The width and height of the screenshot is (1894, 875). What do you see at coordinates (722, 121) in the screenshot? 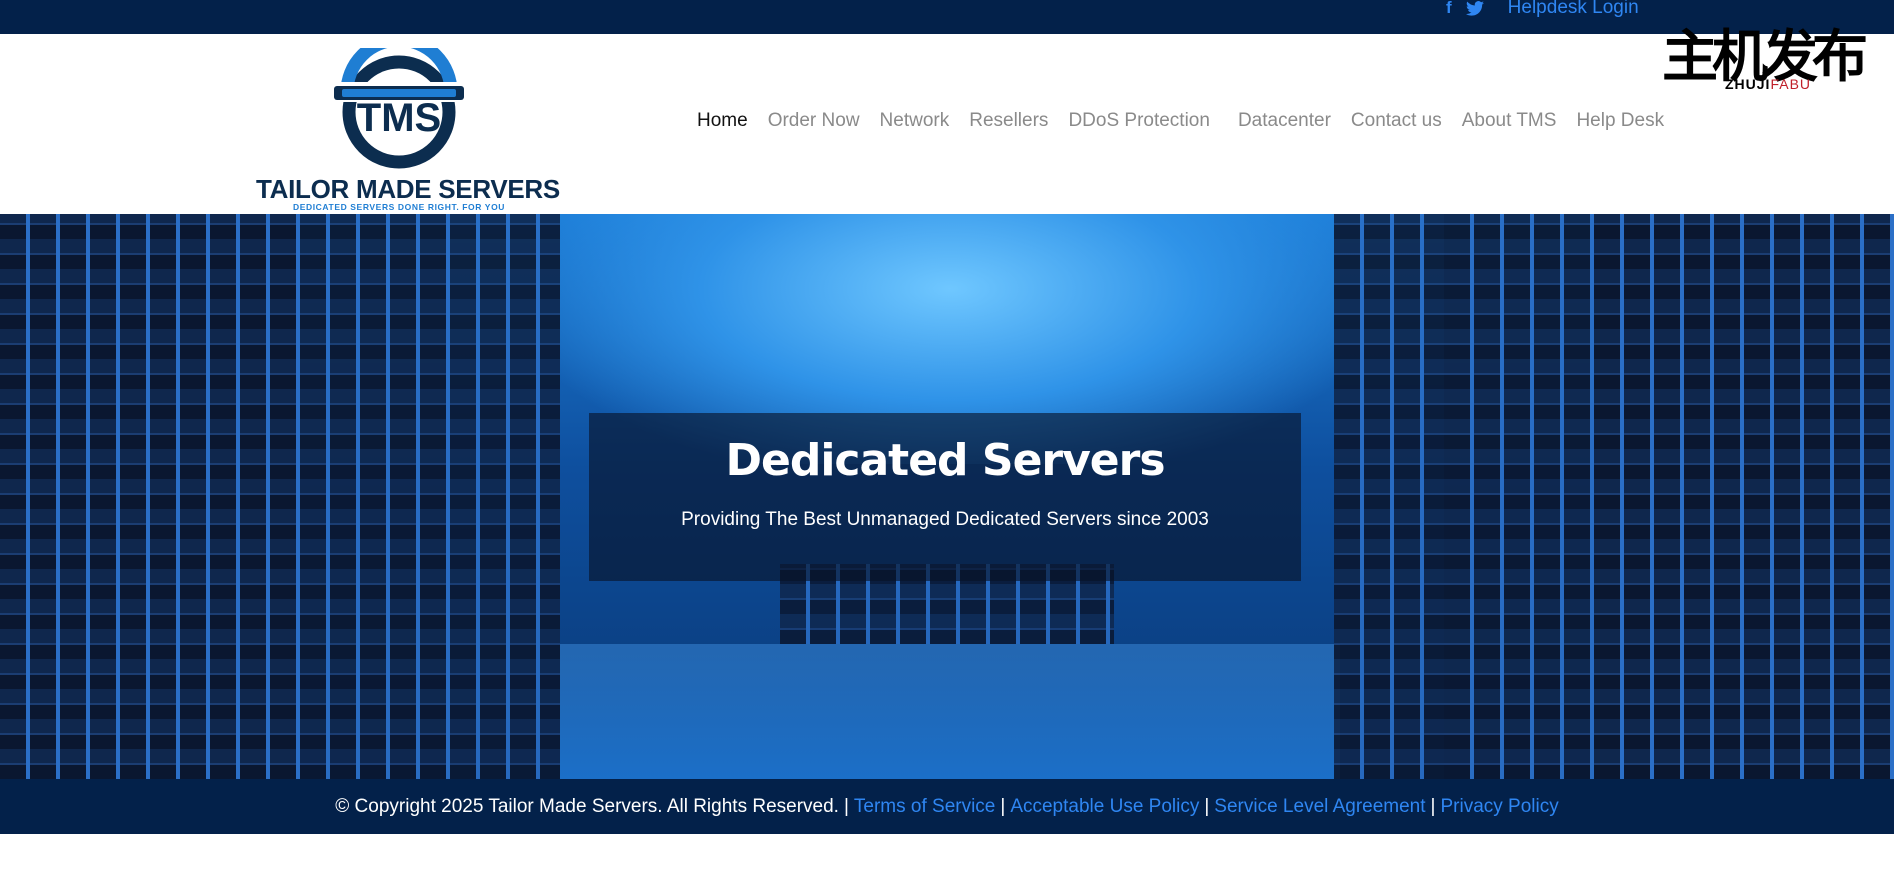
I see `nav-item-home: Home` at bounding box center [722, 121].